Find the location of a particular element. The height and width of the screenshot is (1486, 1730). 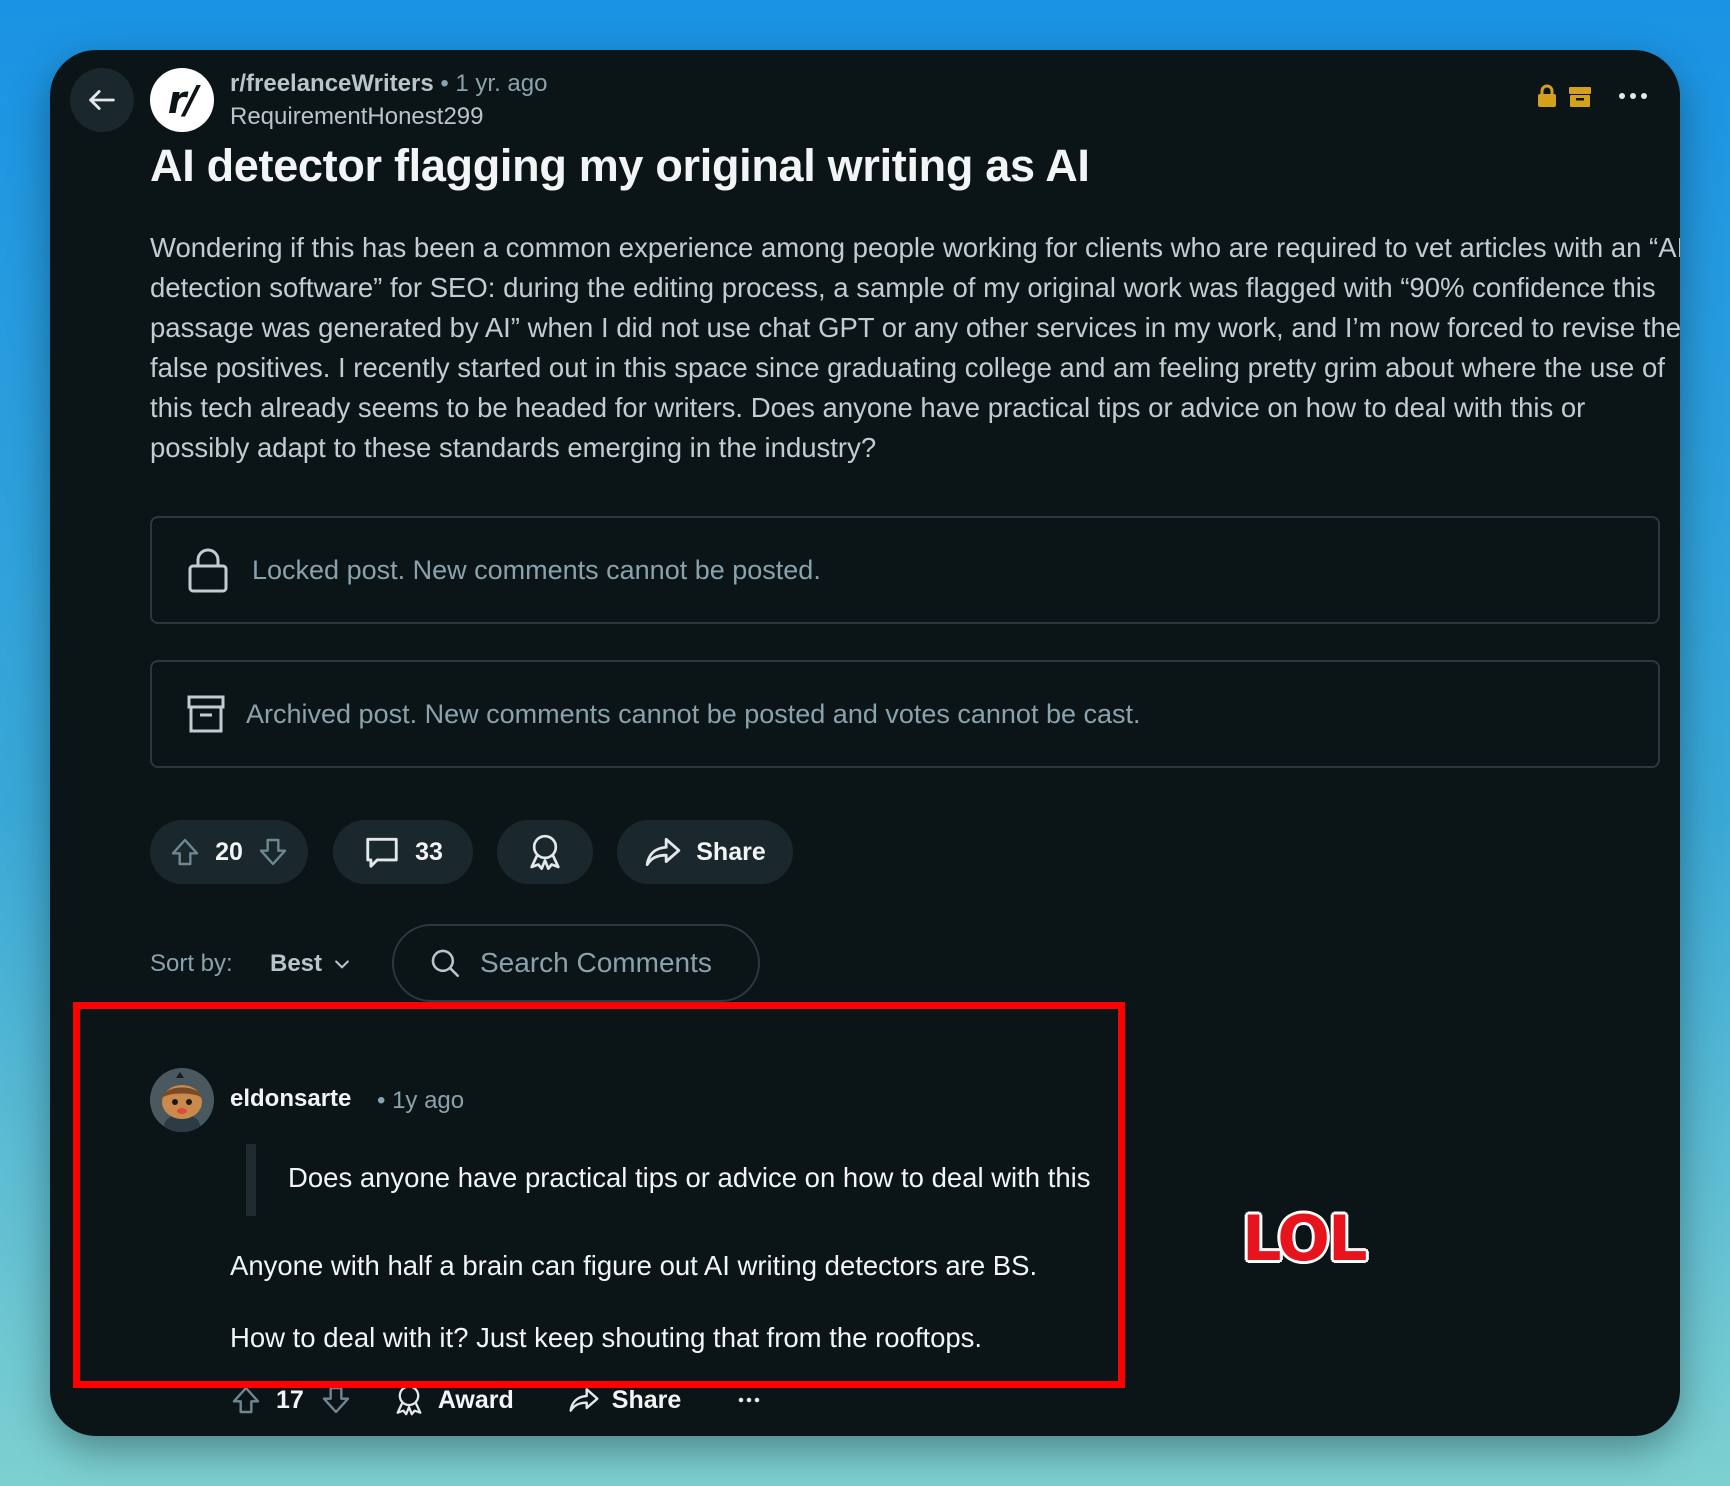

comment-share-label: Share is located at coordinates (646, 1399).